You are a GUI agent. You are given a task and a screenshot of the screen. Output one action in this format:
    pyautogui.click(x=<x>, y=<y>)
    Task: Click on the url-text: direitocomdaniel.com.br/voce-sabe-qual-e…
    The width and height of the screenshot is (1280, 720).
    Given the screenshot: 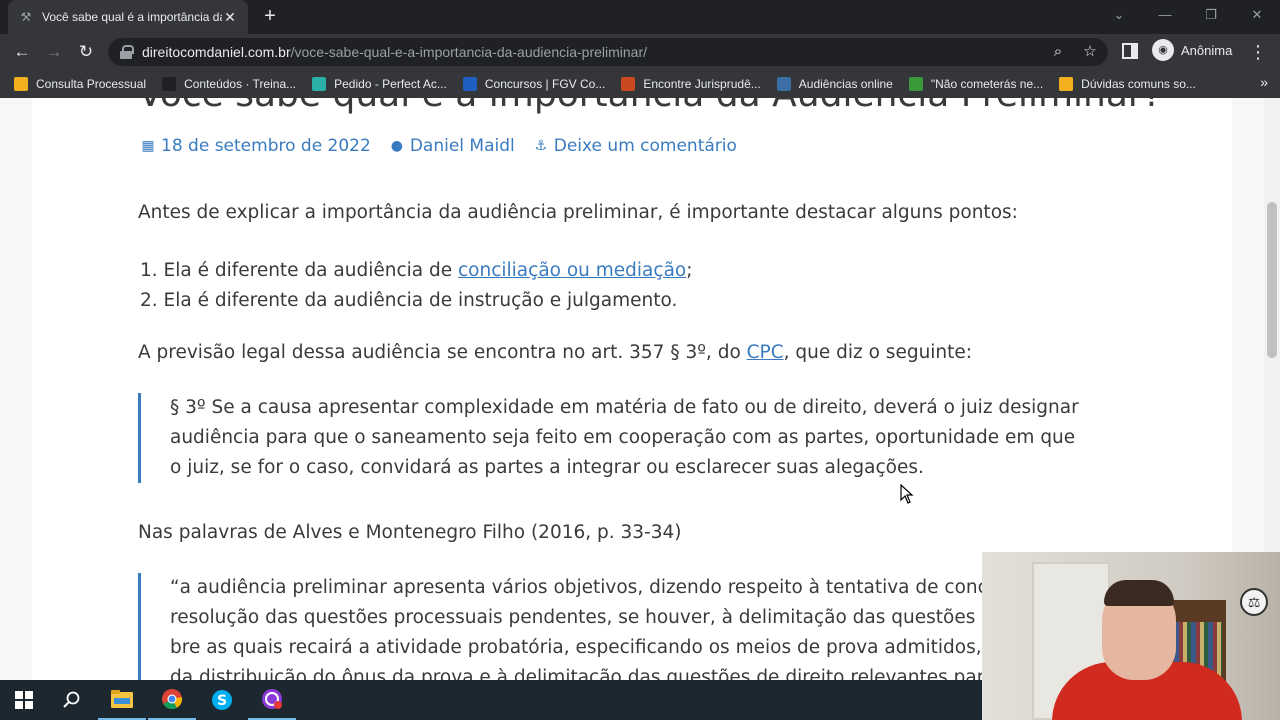 What is the action you would take?
    pyautogui.click(x=395, y=52)
    